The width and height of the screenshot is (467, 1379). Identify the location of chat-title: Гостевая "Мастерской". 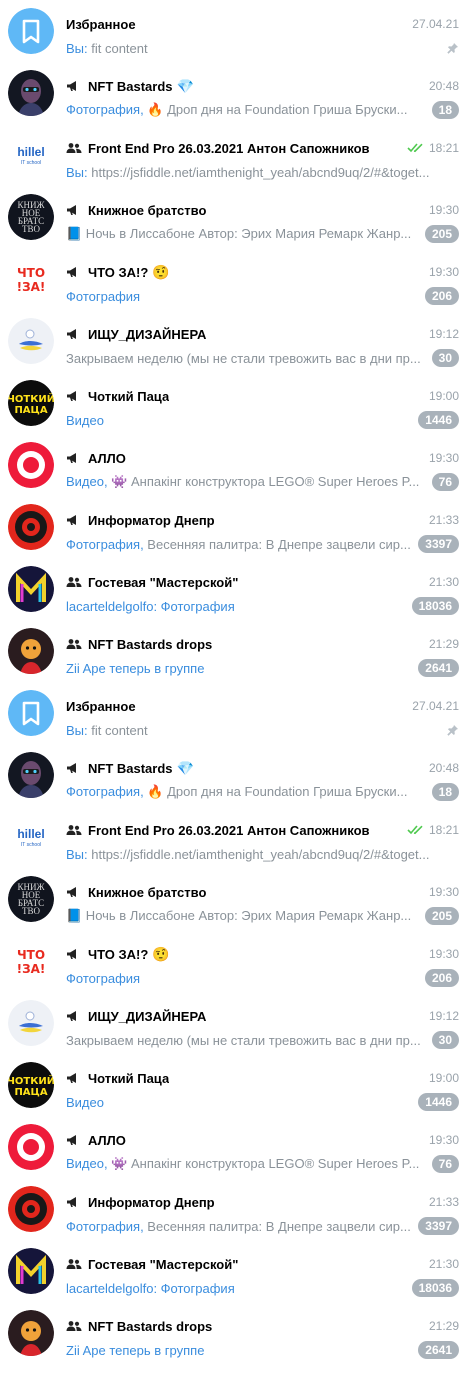
(163, 582).